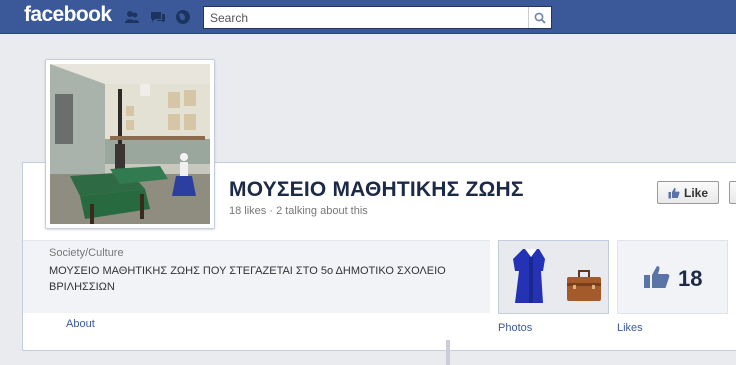 The image size is (736, 365). Describe the element at coordinates (158, 17) in the screenshot. I see `messages-icon` at that location.